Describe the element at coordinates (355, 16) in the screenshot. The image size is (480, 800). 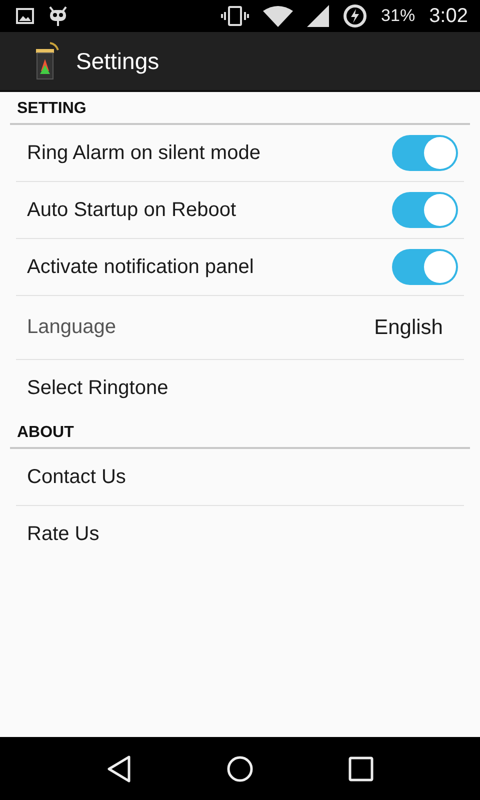
I see `battery-charging-icon` at that location.